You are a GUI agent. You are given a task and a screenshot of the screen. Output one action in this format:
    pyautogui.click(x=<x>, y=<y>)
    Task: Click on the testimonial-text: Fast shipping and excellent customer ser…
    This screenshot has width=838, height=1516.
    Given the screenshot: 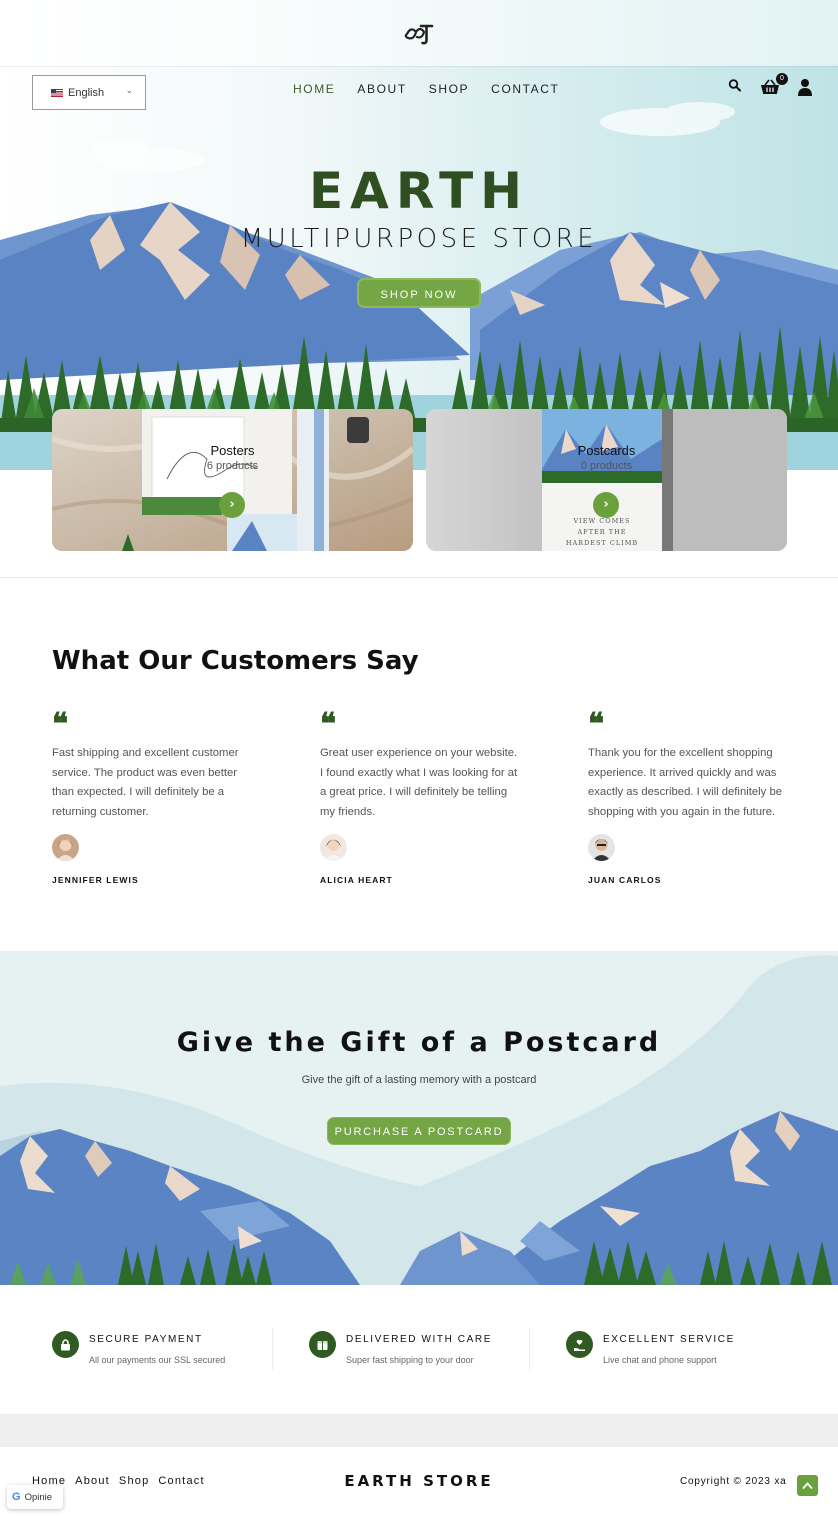 What is the action you would take?
    pyautogui.click(x=145, y=782)
    